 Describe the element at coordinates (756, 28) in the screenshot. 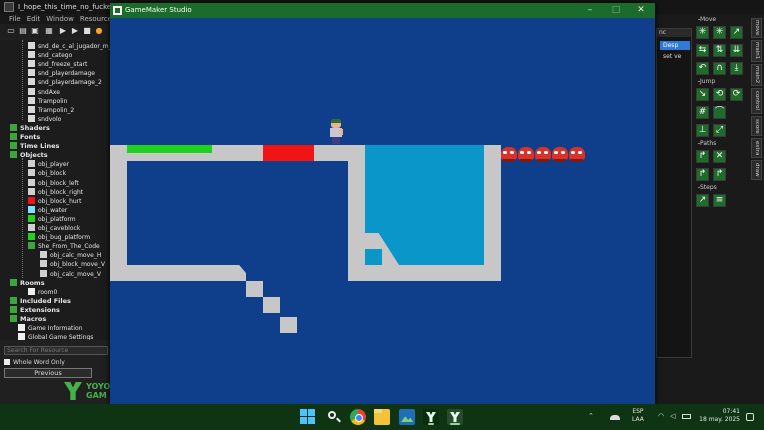

I see `tab-move: move` at that location.